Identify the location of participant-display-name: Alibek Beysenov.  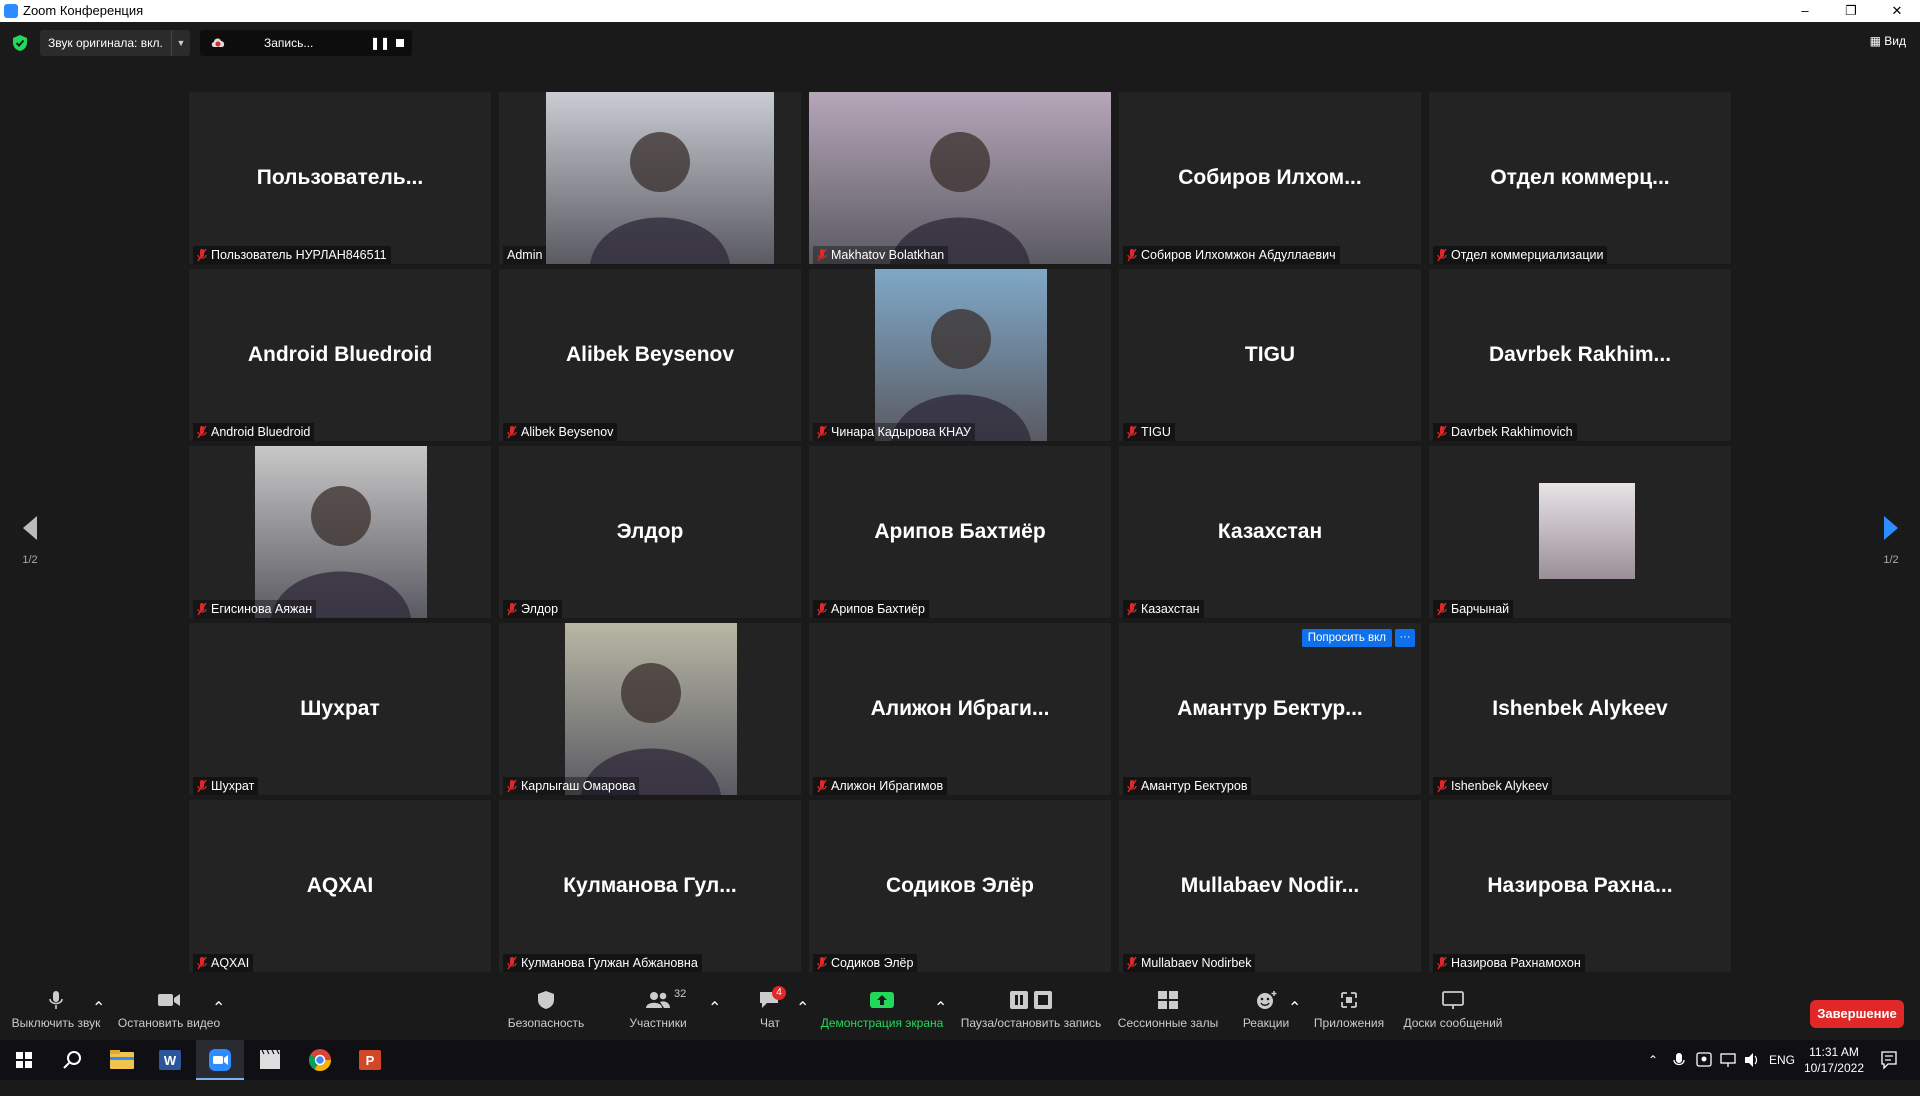
(650, 354).